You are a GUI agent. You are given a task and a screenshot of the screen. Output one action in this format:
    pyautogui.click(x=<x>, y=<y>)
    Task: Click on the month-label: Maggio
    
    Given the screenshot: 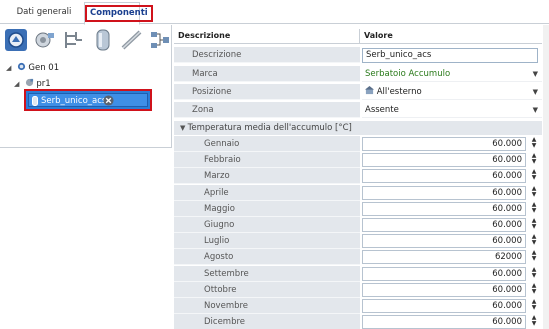 What is the action you would take?
    pyautogui.click(x=267, y=208)
    